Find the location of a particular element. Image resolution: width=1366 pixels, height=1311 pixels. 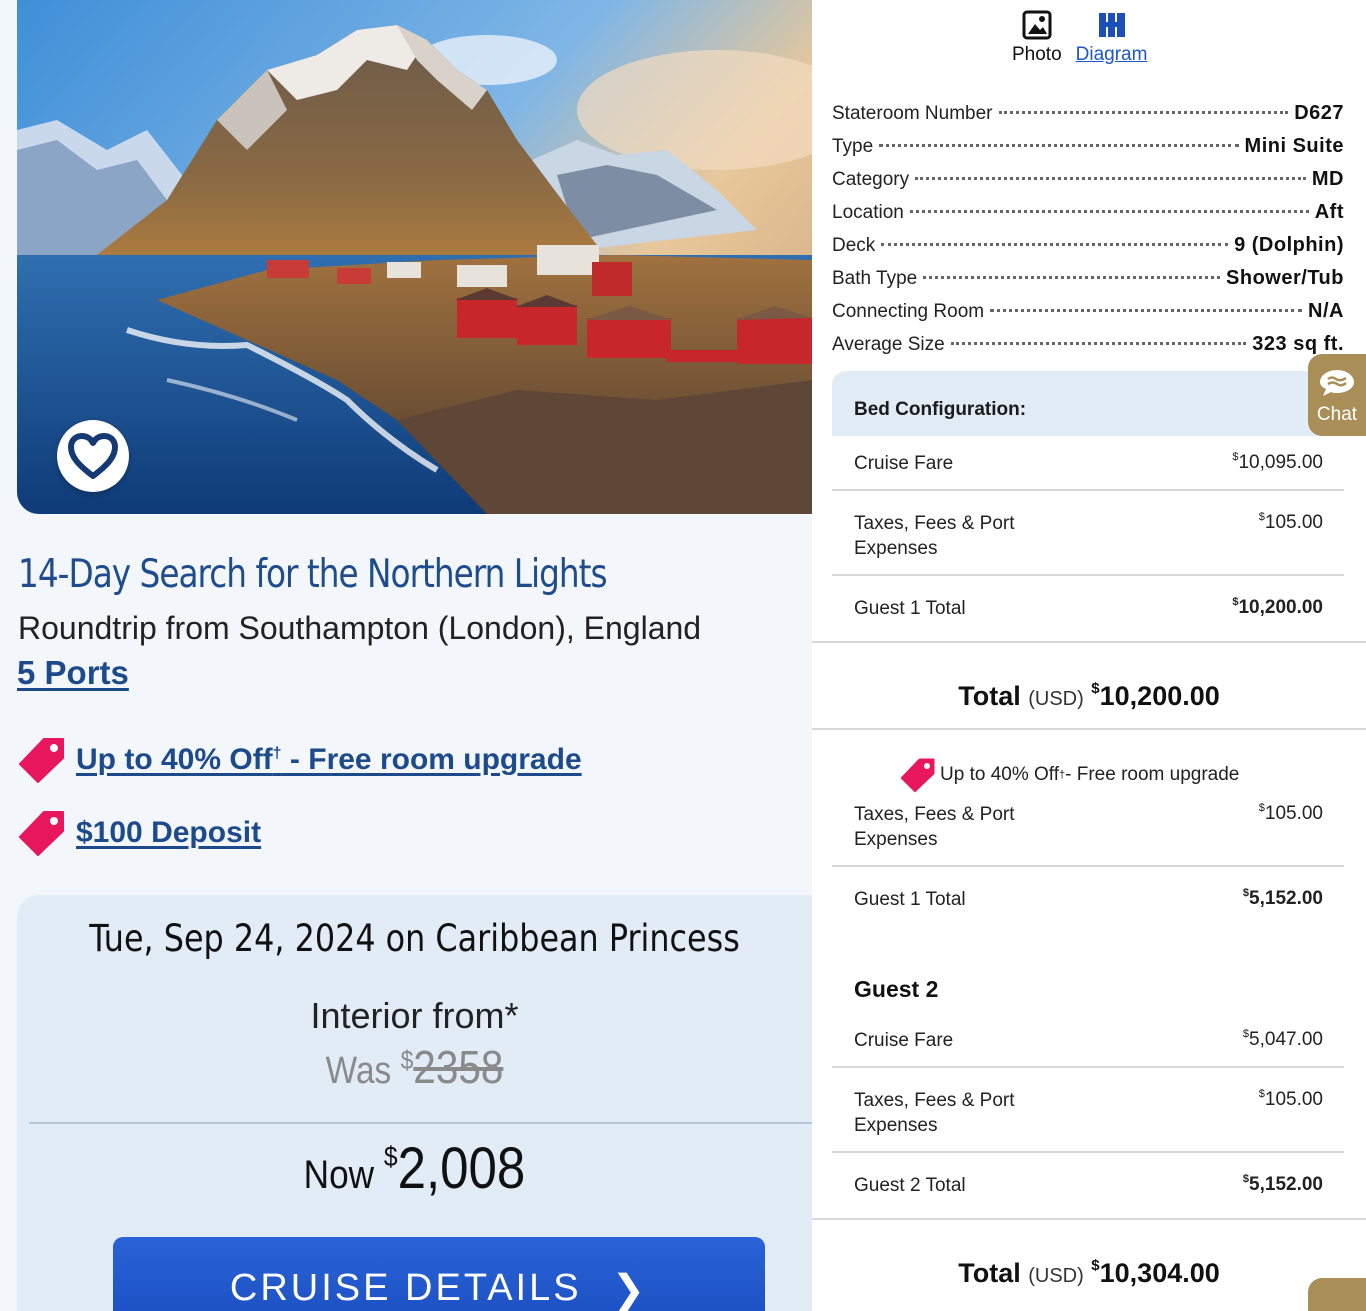

cruise-details-label: CRUISE DETAILS is located at coordinates (405, 1288).